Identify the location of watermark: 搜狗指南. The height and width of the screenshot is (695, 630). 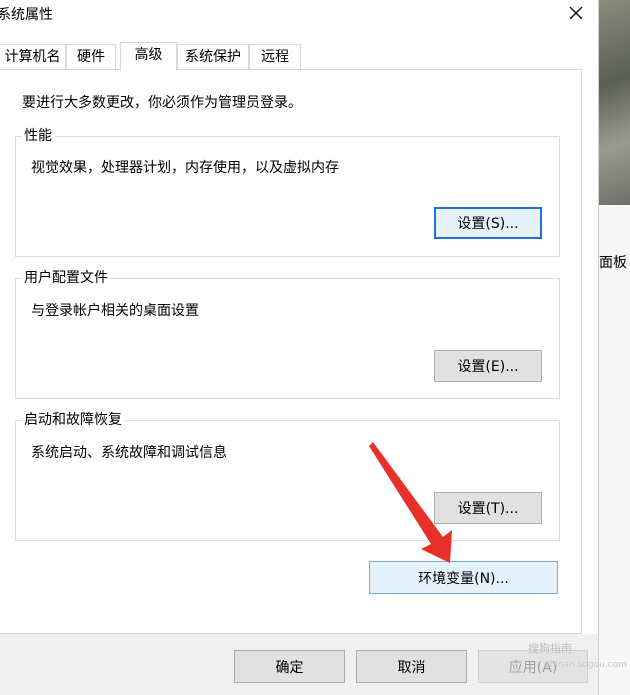
(550, 648).